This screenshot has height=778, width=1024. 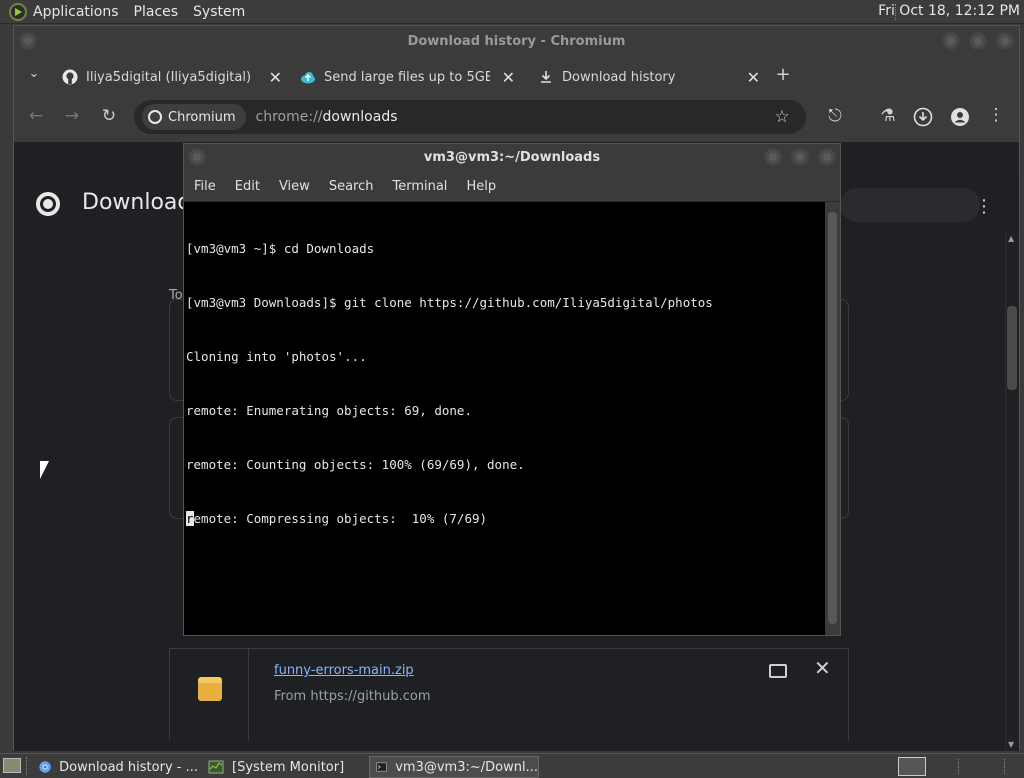 I want to click on tab-search-chevron-icon: ⌄, so click(x=34, y=73).